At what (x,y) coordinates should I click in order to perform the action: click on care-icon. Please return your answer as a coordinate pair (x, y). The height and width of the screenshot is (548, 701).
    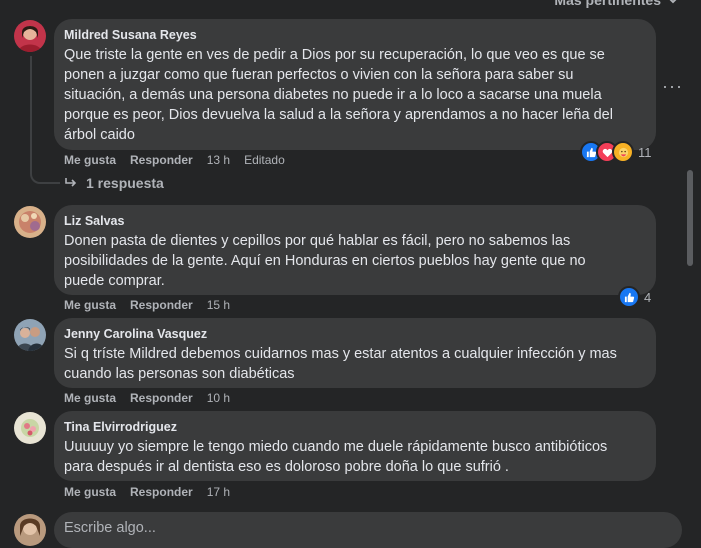
    Looking at the image, I should click on (623, 152).